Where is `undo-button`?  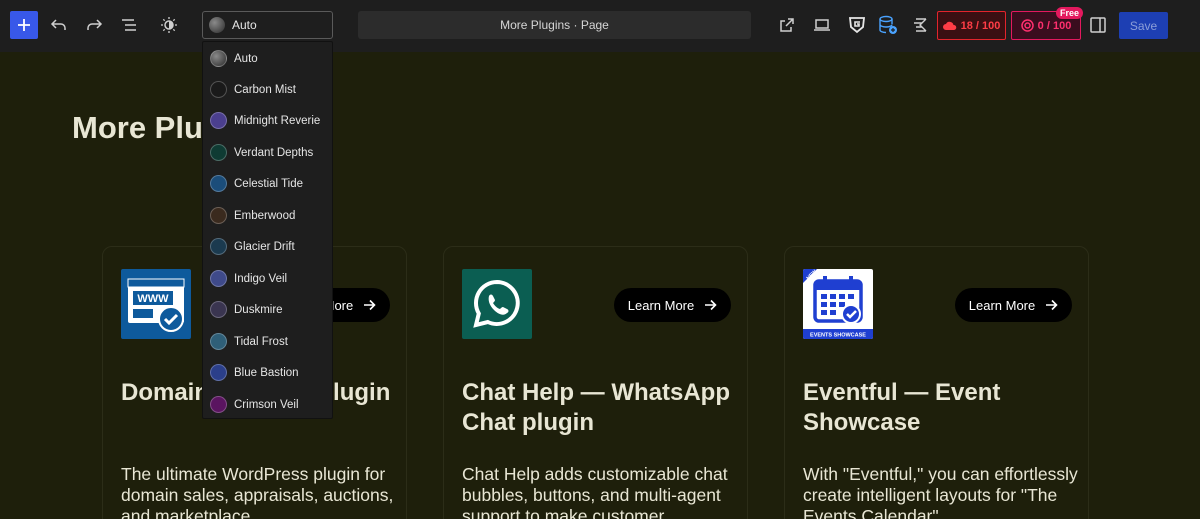 undo-button is located at coordinates (59, 25).